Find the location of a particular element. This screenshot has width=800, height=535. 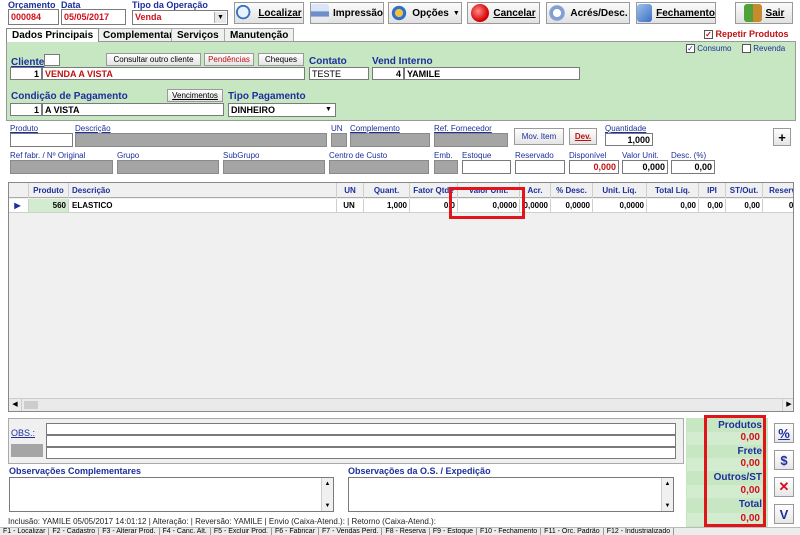

repetir-produtos-option: ✓ Repetir Produtos is located at coordinates (746, 34).